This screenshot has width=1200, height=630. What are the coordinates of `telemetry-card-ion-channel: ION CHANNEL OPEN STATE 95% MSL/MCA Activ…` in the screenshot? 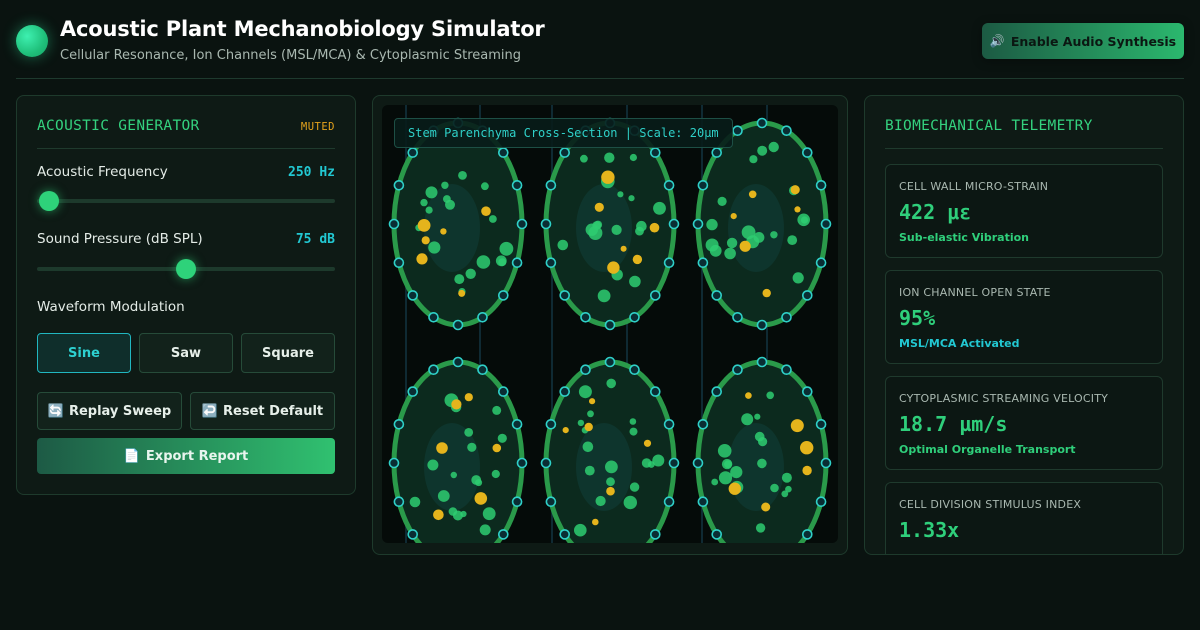 It's located at (1024, 317).